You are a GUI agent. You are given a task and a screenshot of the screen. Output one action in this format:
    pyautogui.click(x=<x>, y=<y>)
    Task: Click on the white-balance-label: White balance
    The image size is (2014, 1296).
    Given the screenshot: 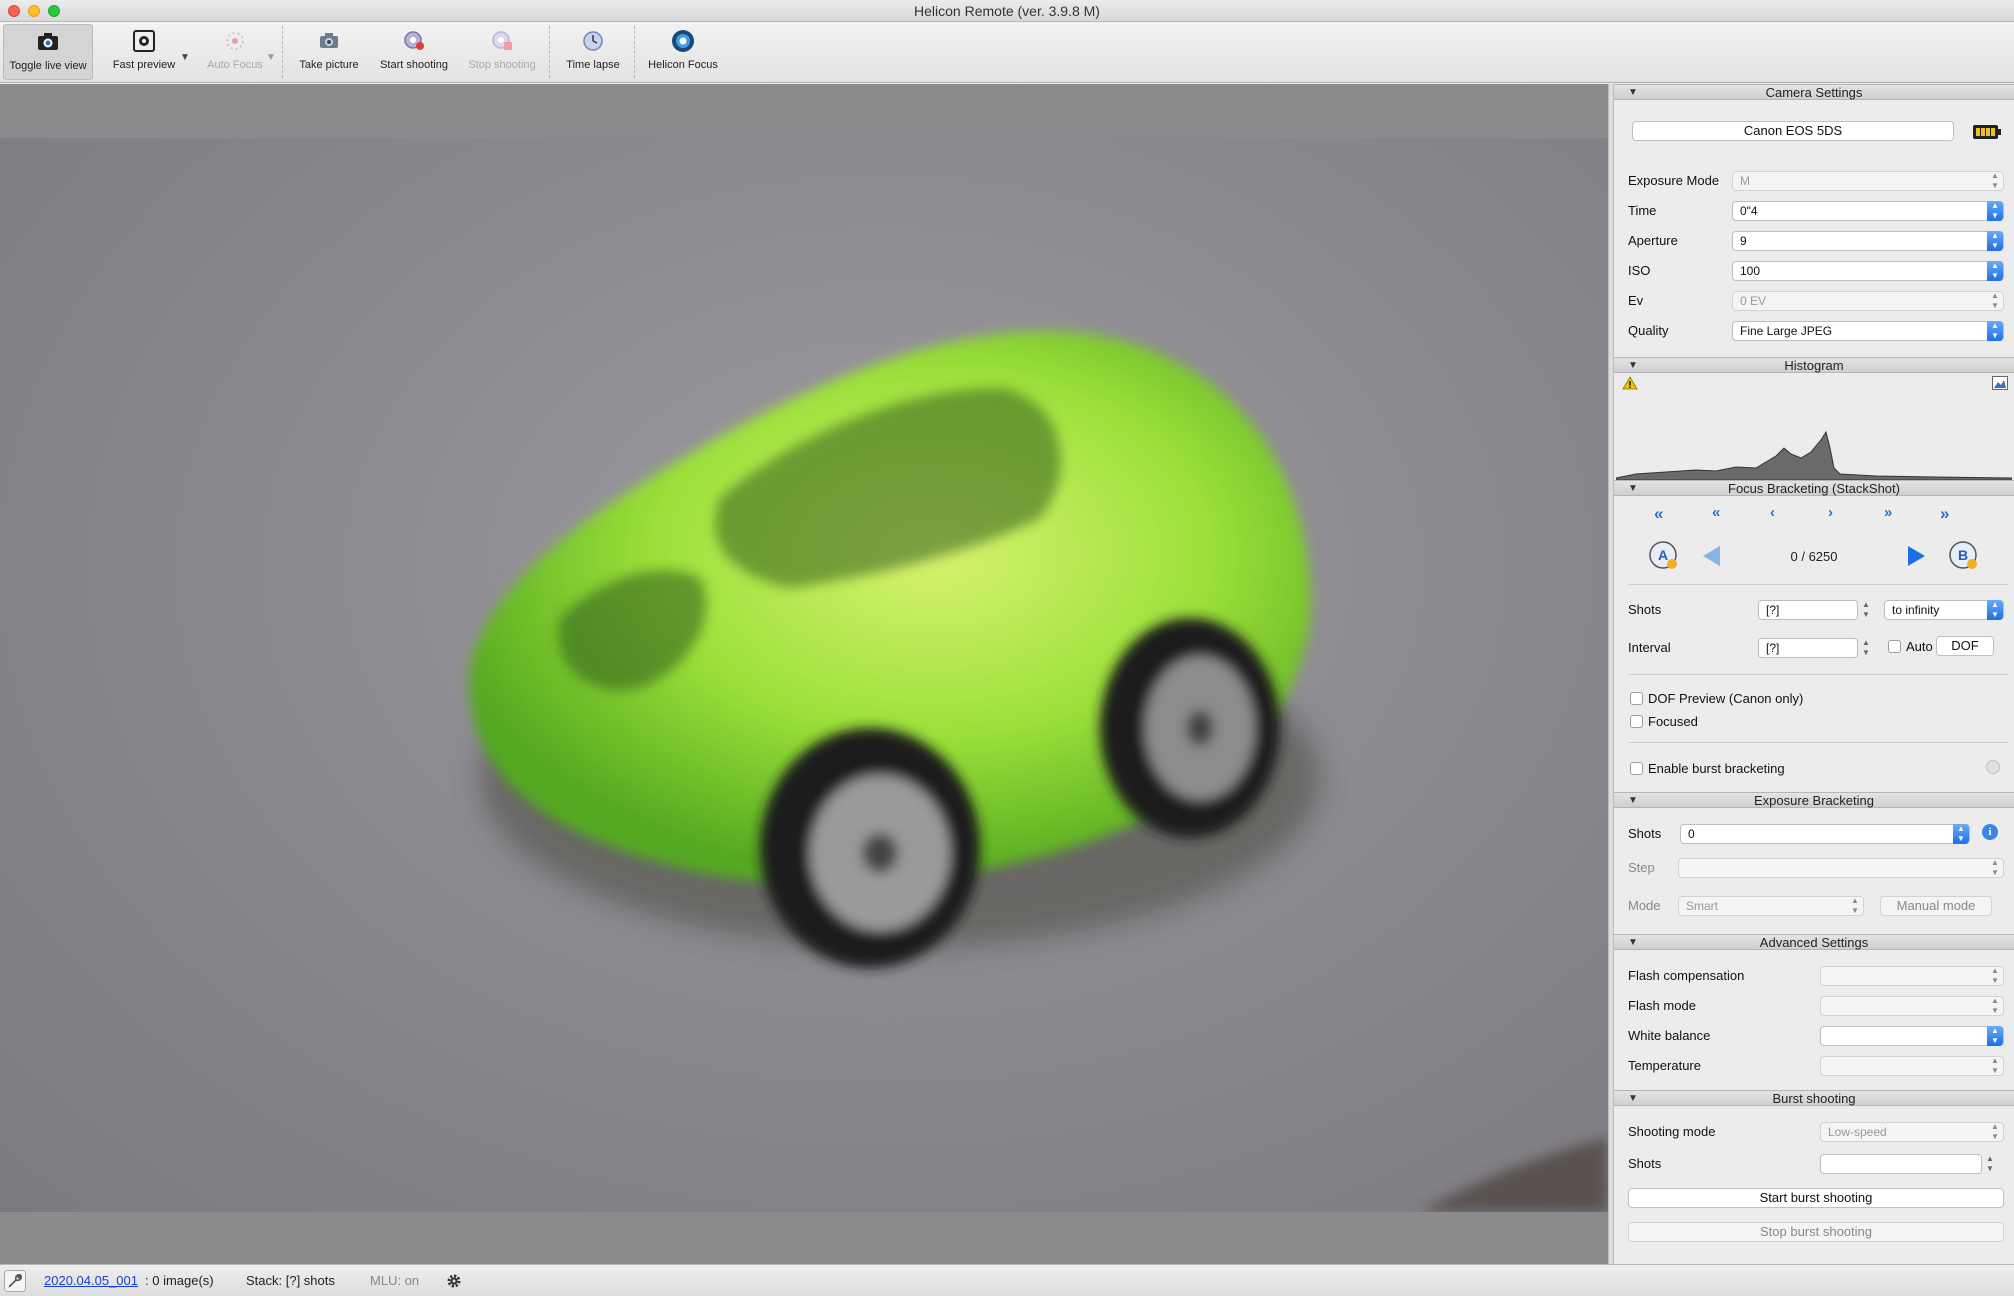 What is the action you would take?
    pyautogui.click(x=1669, y=1035)
    